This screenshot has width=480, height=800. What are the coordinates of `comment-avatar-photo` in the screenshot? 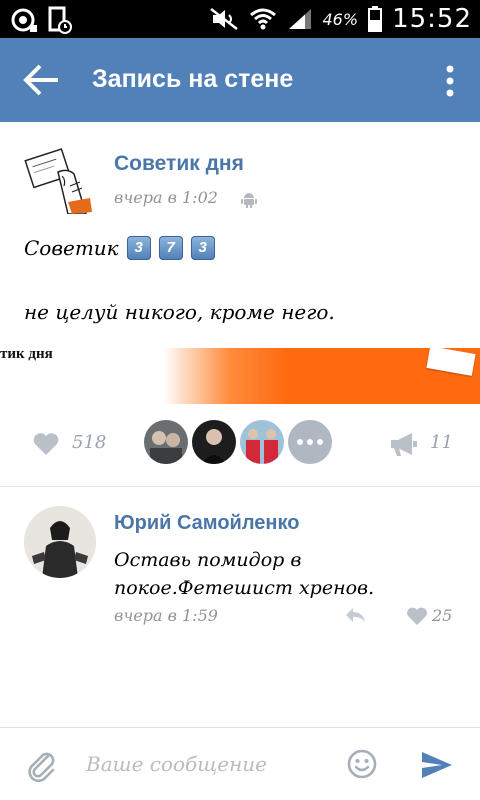 It's located at (60, 542).